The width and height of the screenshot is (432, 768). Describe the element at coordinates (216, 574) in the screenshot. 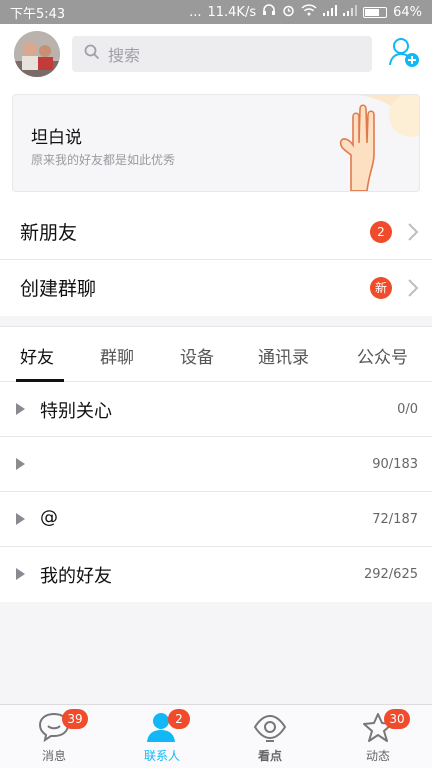

I see `group-row: 我的好友 292/625` at that location.